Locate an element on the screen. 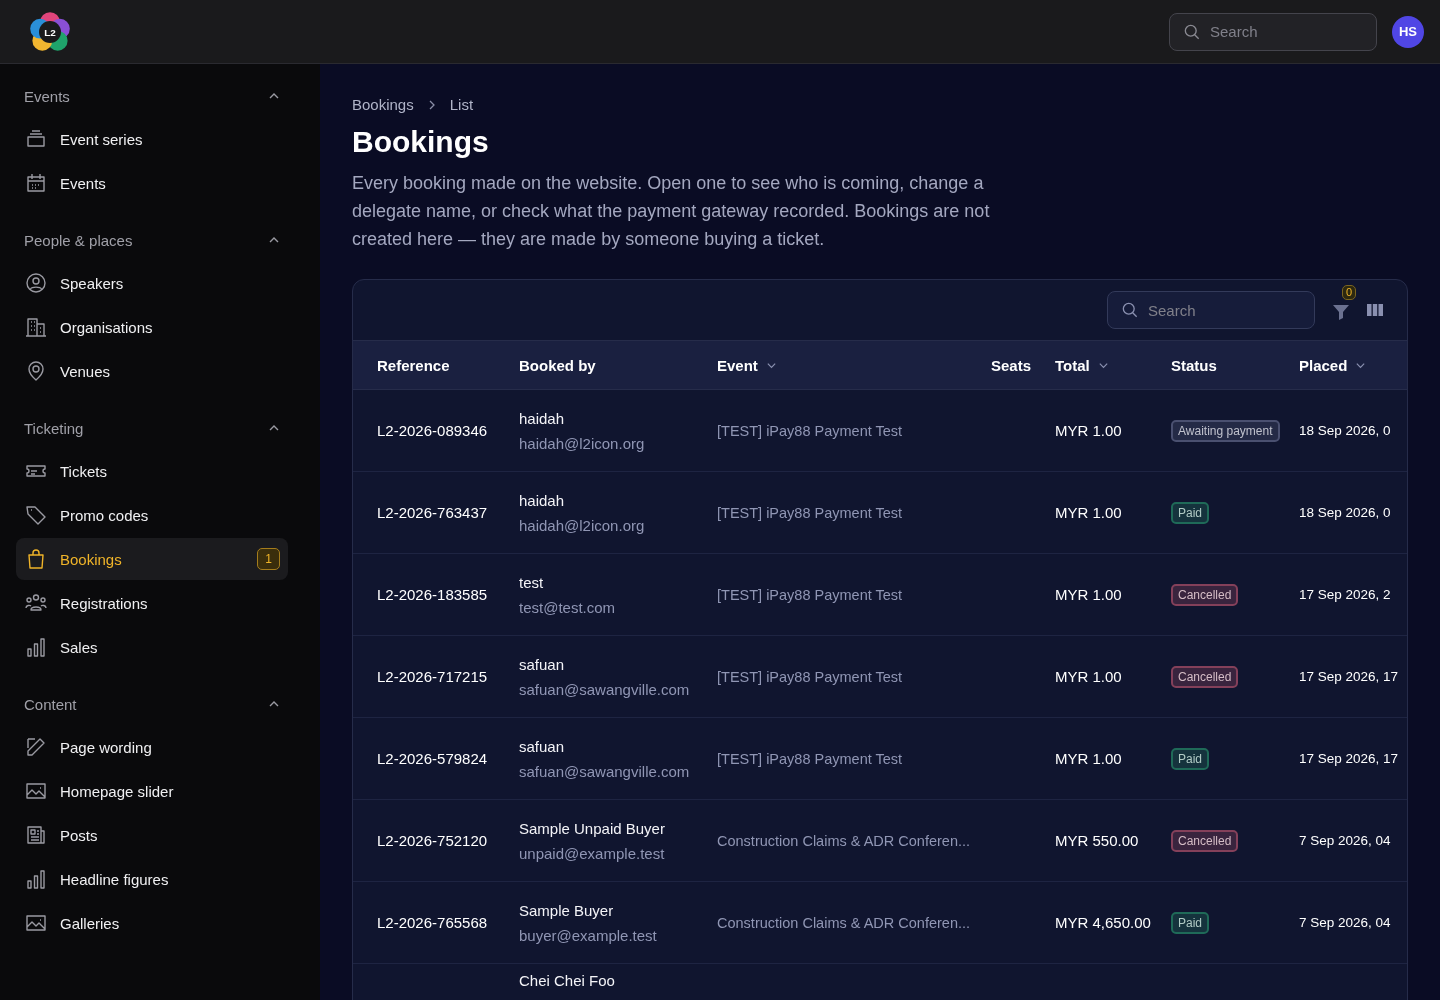  section-toggle: Content is located at coordinates (152, 704).